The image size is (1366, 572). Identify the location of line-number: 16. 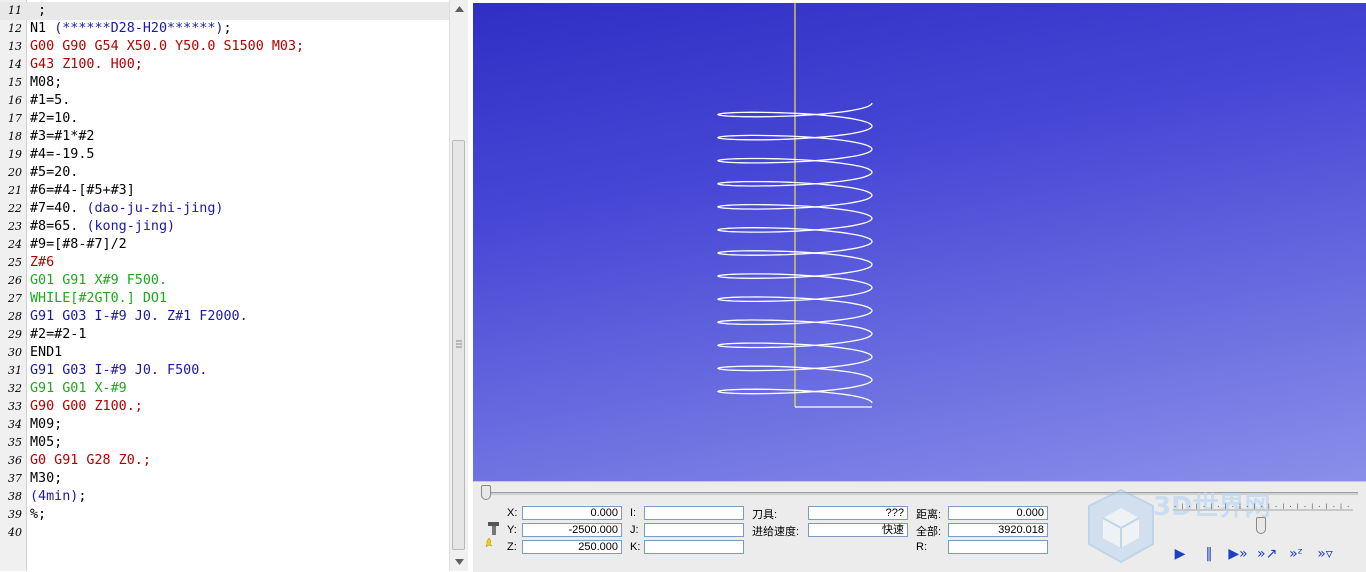
(15, 100).